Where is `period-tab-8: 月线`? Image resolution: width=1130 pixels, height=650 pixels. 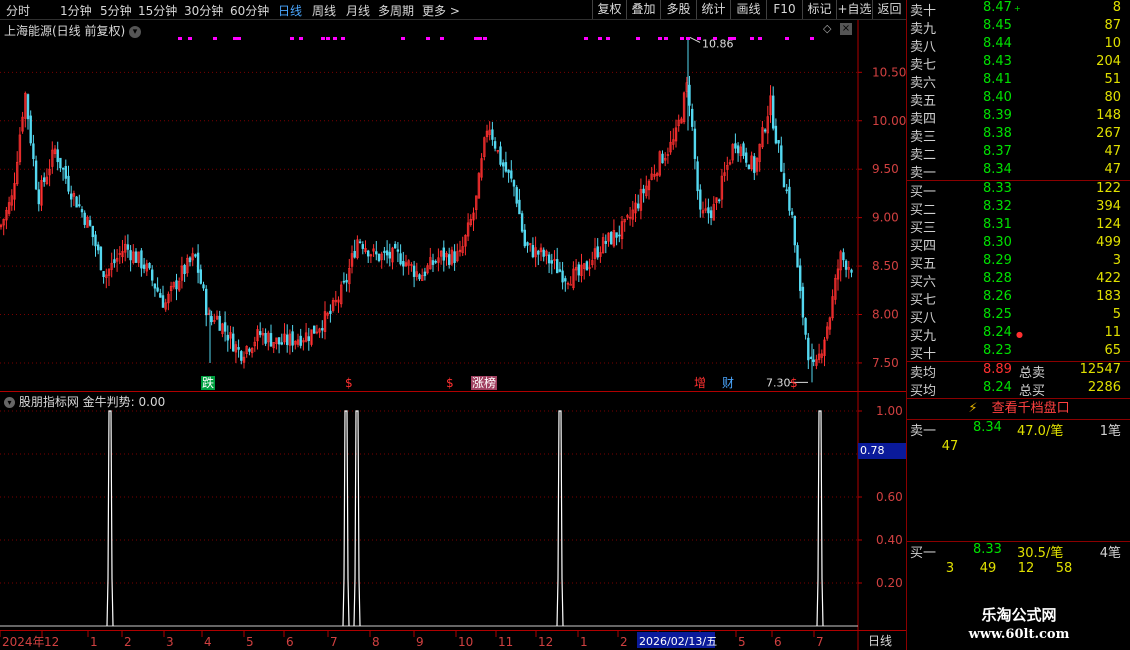
period-tab-8: 月线 is located at coordinates (358, 10).